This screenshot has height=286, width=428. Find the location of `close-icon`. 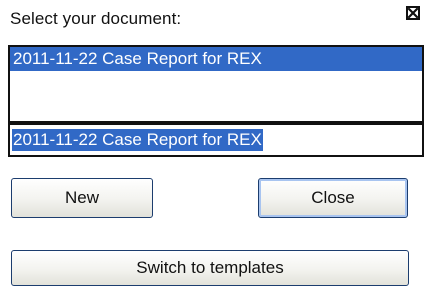

close-icon is located at coordinates (413, 13).